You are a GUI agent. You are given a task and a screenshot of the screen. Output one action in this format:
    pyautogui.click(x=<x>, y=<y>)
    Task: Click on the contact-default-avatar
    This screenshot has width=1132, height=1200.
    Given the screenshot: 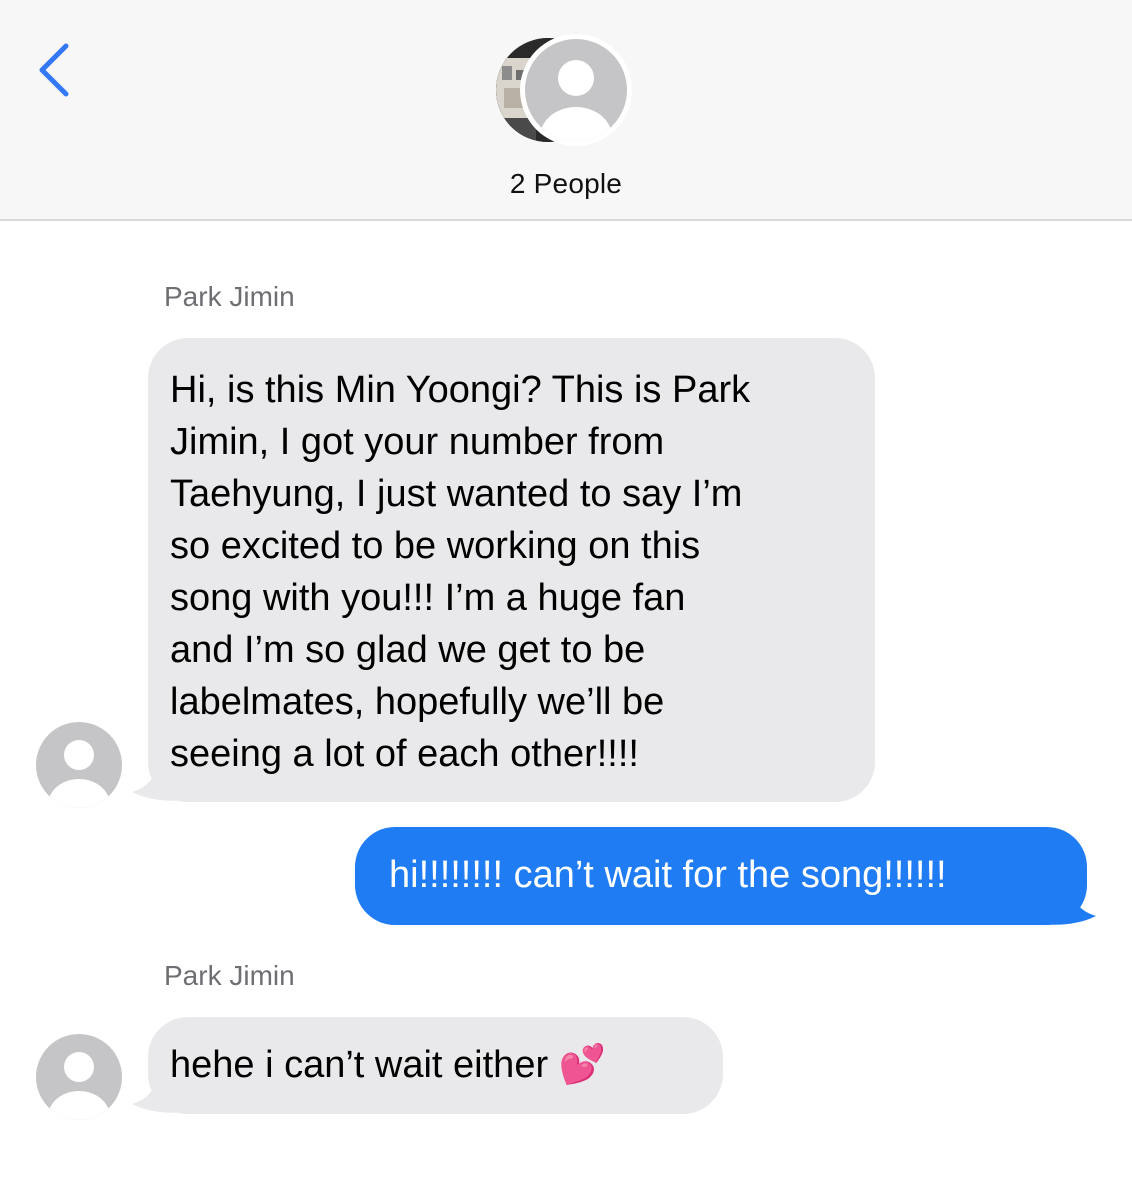 What is the action you would take?
    pyautogui.click(x=576, y=90)
    